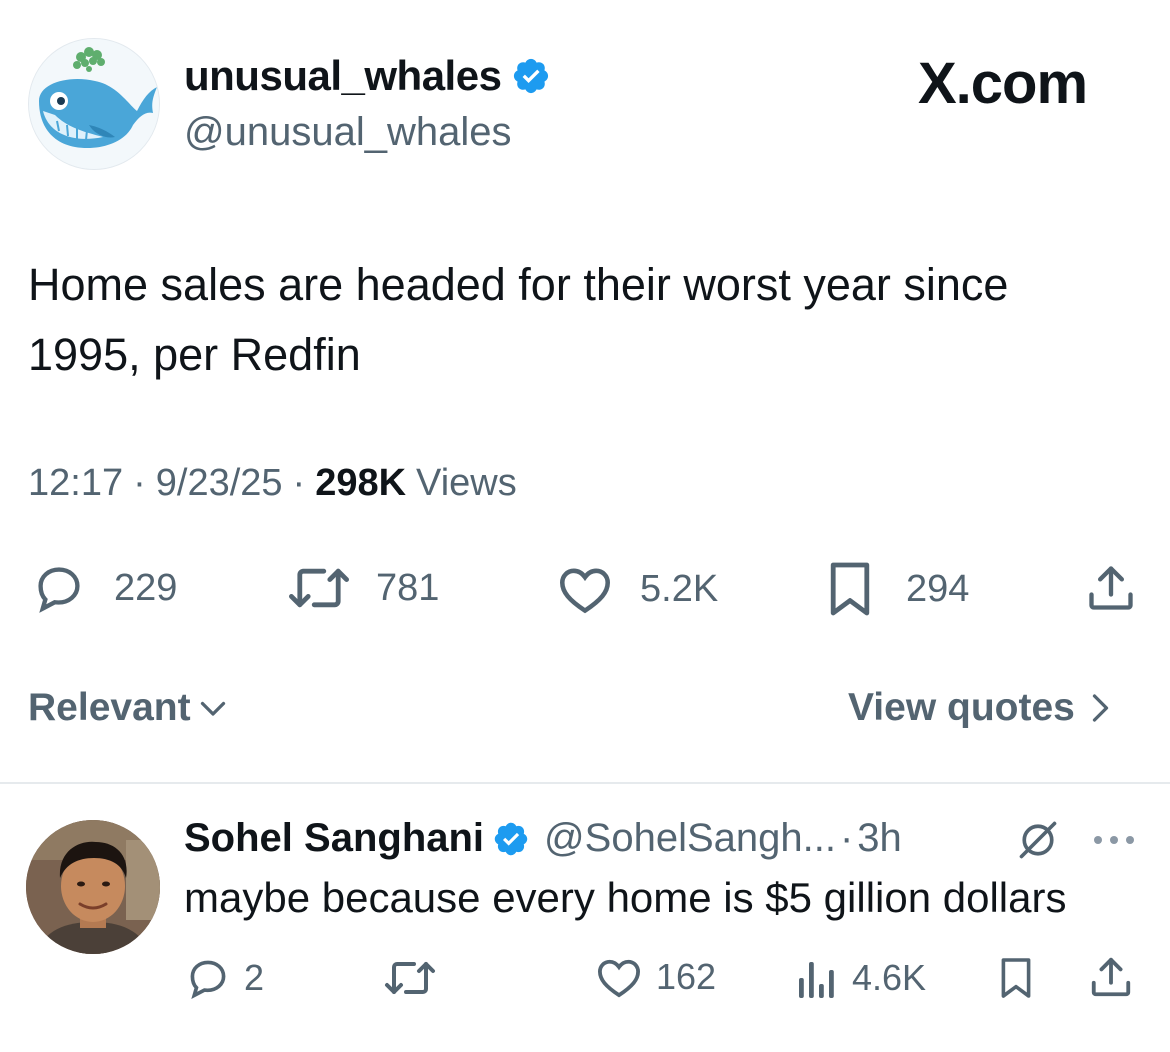  I want to click on chevron-down-icon, so click(212, 708).